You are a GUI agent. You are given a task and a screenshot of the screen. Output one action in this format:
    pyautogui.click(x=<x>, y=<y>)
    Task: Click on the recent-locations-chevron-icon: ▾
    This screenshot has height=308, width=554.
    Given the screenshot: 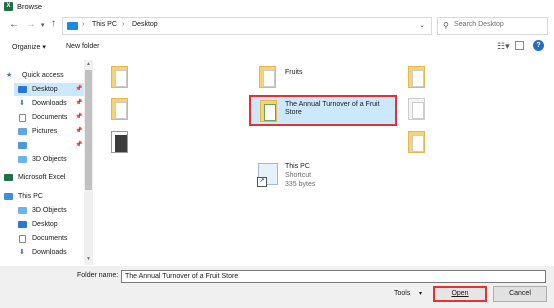 What is the action you would take?
    pyautogui.click(x=43, y=25)
    